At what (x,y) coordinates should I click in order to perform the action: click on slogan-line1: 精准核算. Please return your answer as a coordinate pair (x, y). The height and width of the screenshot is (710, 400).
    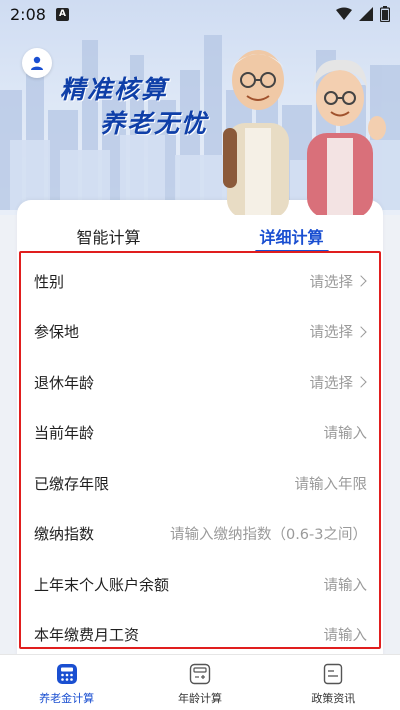
    Looking at the image, I should click on (114, 89).